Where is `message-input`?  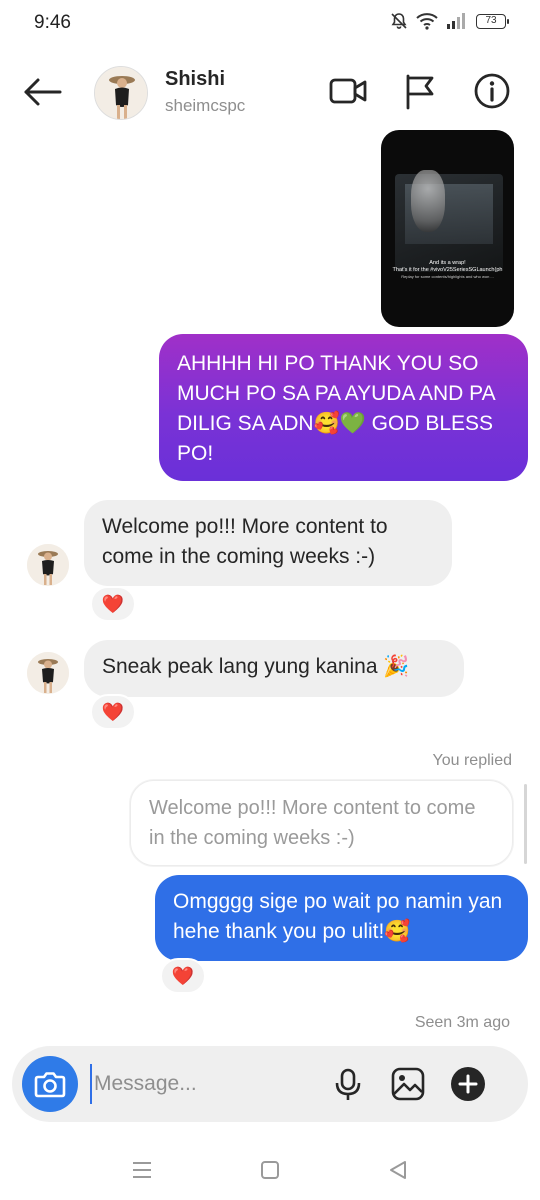 message-input is located at coordinates (205, 1084).